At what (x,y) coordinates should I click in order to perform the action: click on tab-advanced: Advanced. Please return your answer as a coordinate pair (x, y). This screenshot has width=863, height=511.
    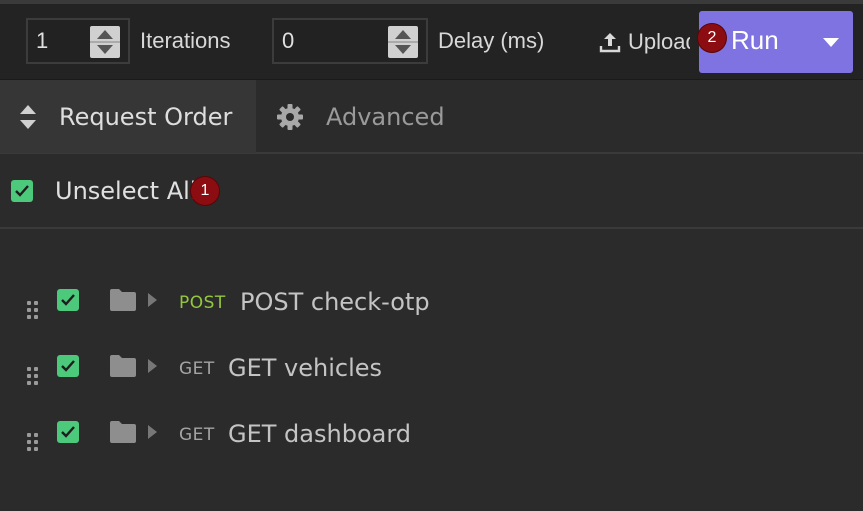
    Looking at the image, I should click on (381, 116).